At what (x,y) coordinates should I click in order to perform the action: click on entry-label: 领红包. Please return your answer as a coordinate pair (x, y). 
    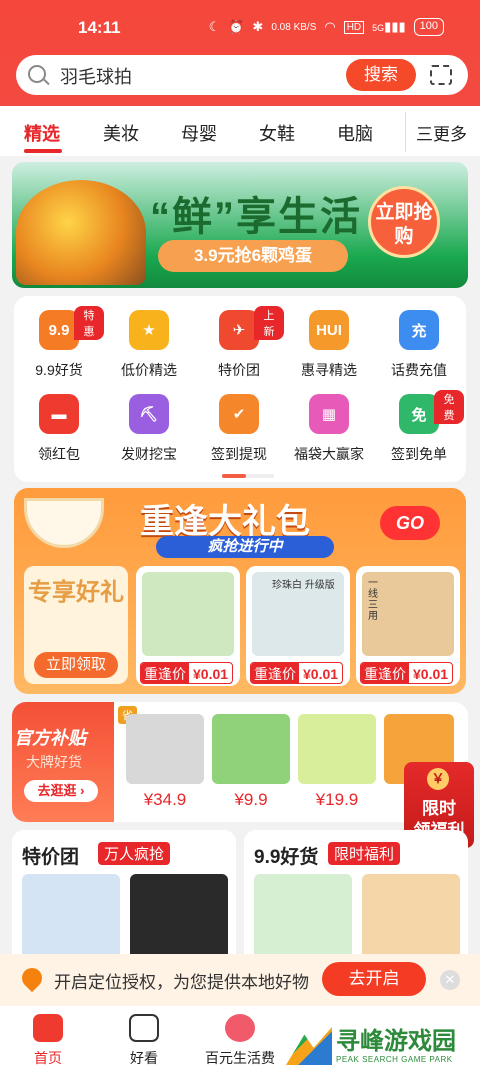
    Looking at the image, I should click on (59, 454).